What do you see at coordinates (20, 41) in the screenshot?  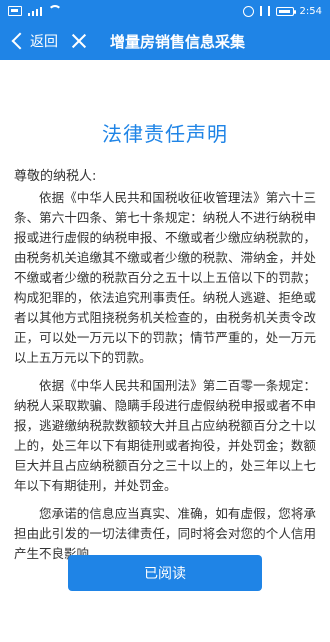 I see `chevron-left-icon` at bounding box center [20, 41].